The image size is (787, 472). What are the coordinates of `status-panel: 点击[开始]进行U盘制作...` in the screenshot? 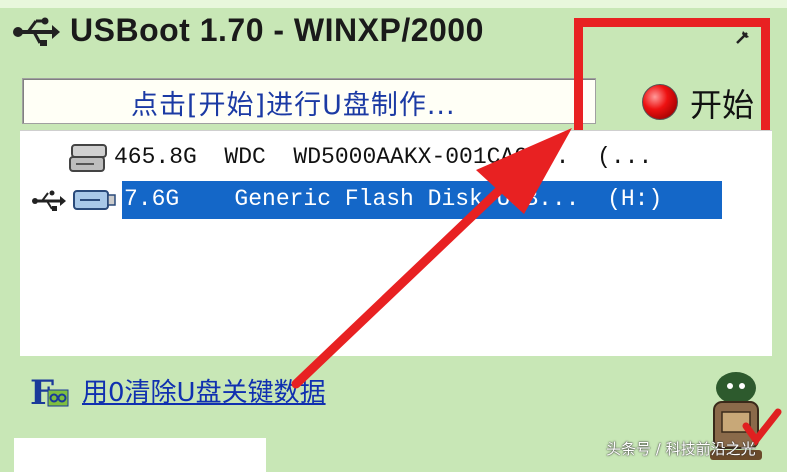 It's located at (309, 101).